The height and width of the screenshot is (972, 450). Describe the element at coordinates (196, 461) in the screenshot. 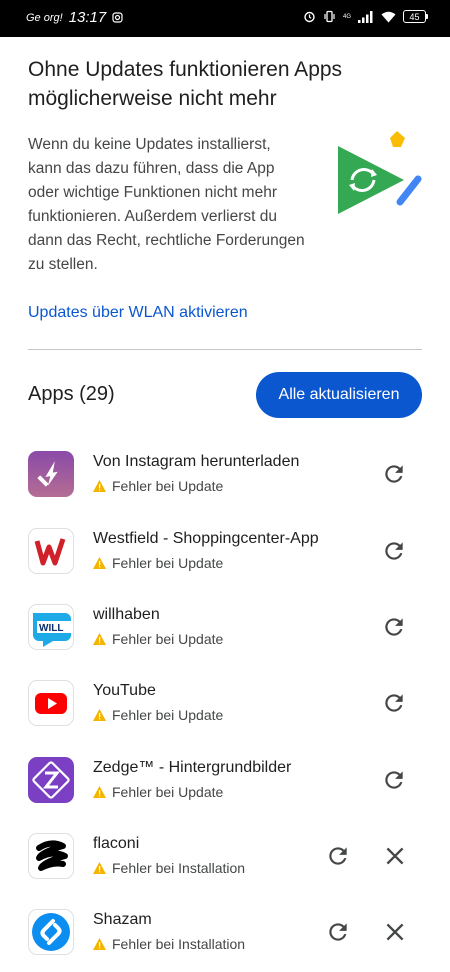

I see `app-name: Von Instagram herunterladen` at that location.